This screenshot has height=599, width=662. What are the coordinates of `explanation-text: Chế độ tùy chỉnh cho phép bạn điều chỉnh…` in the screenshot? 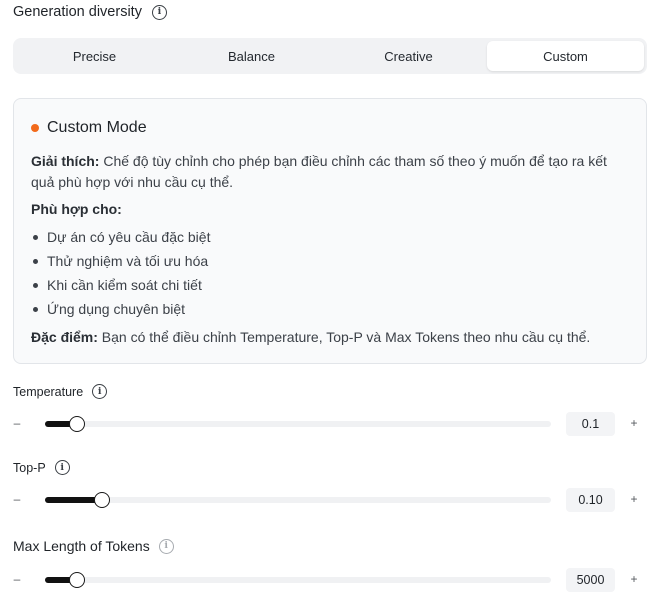 It's located at (319, 171).